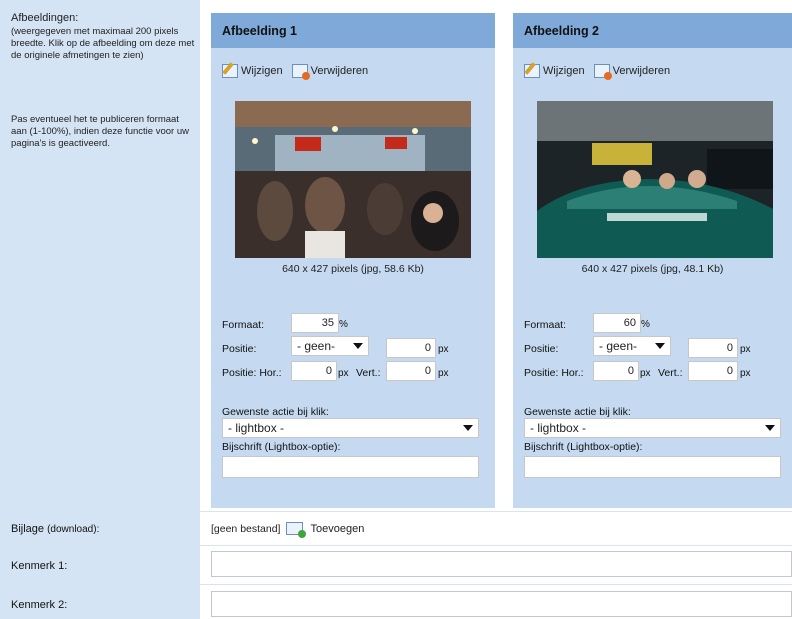  I want to click on edit-image-2-button: Wijzigen, so click(554, 71).